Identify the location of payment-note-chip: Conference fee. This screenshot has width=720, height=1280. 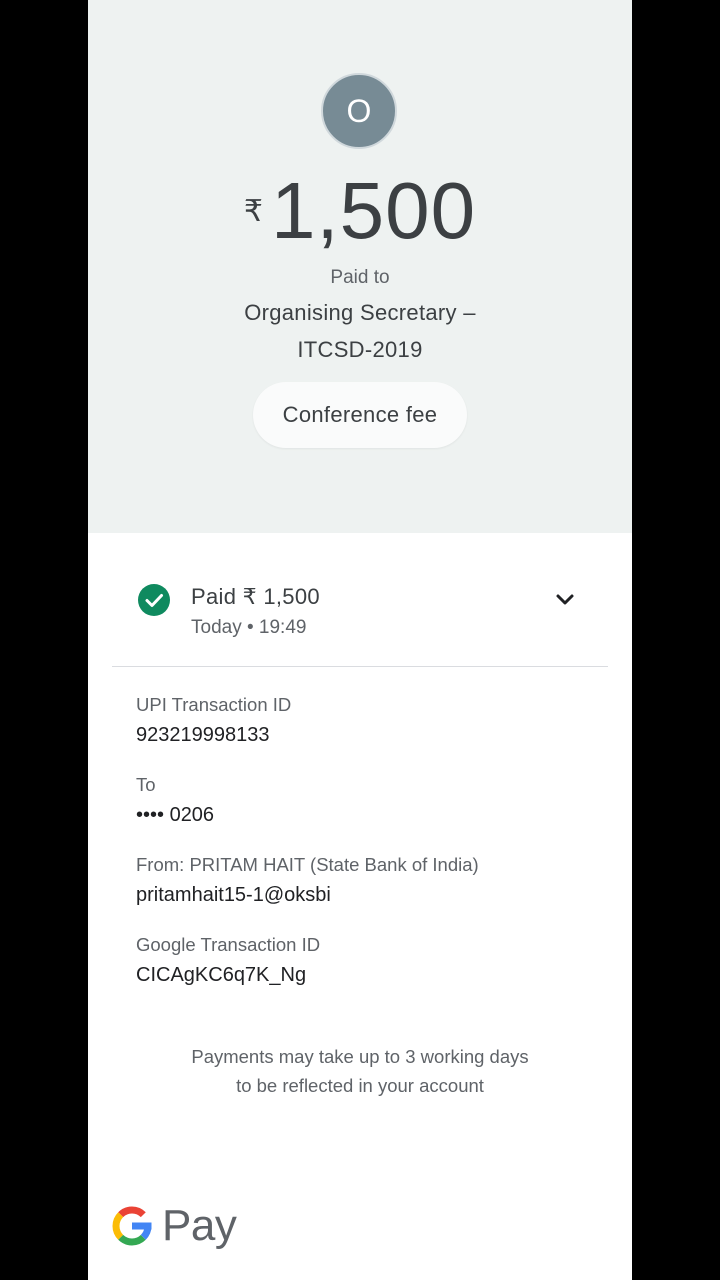
(360, 415).